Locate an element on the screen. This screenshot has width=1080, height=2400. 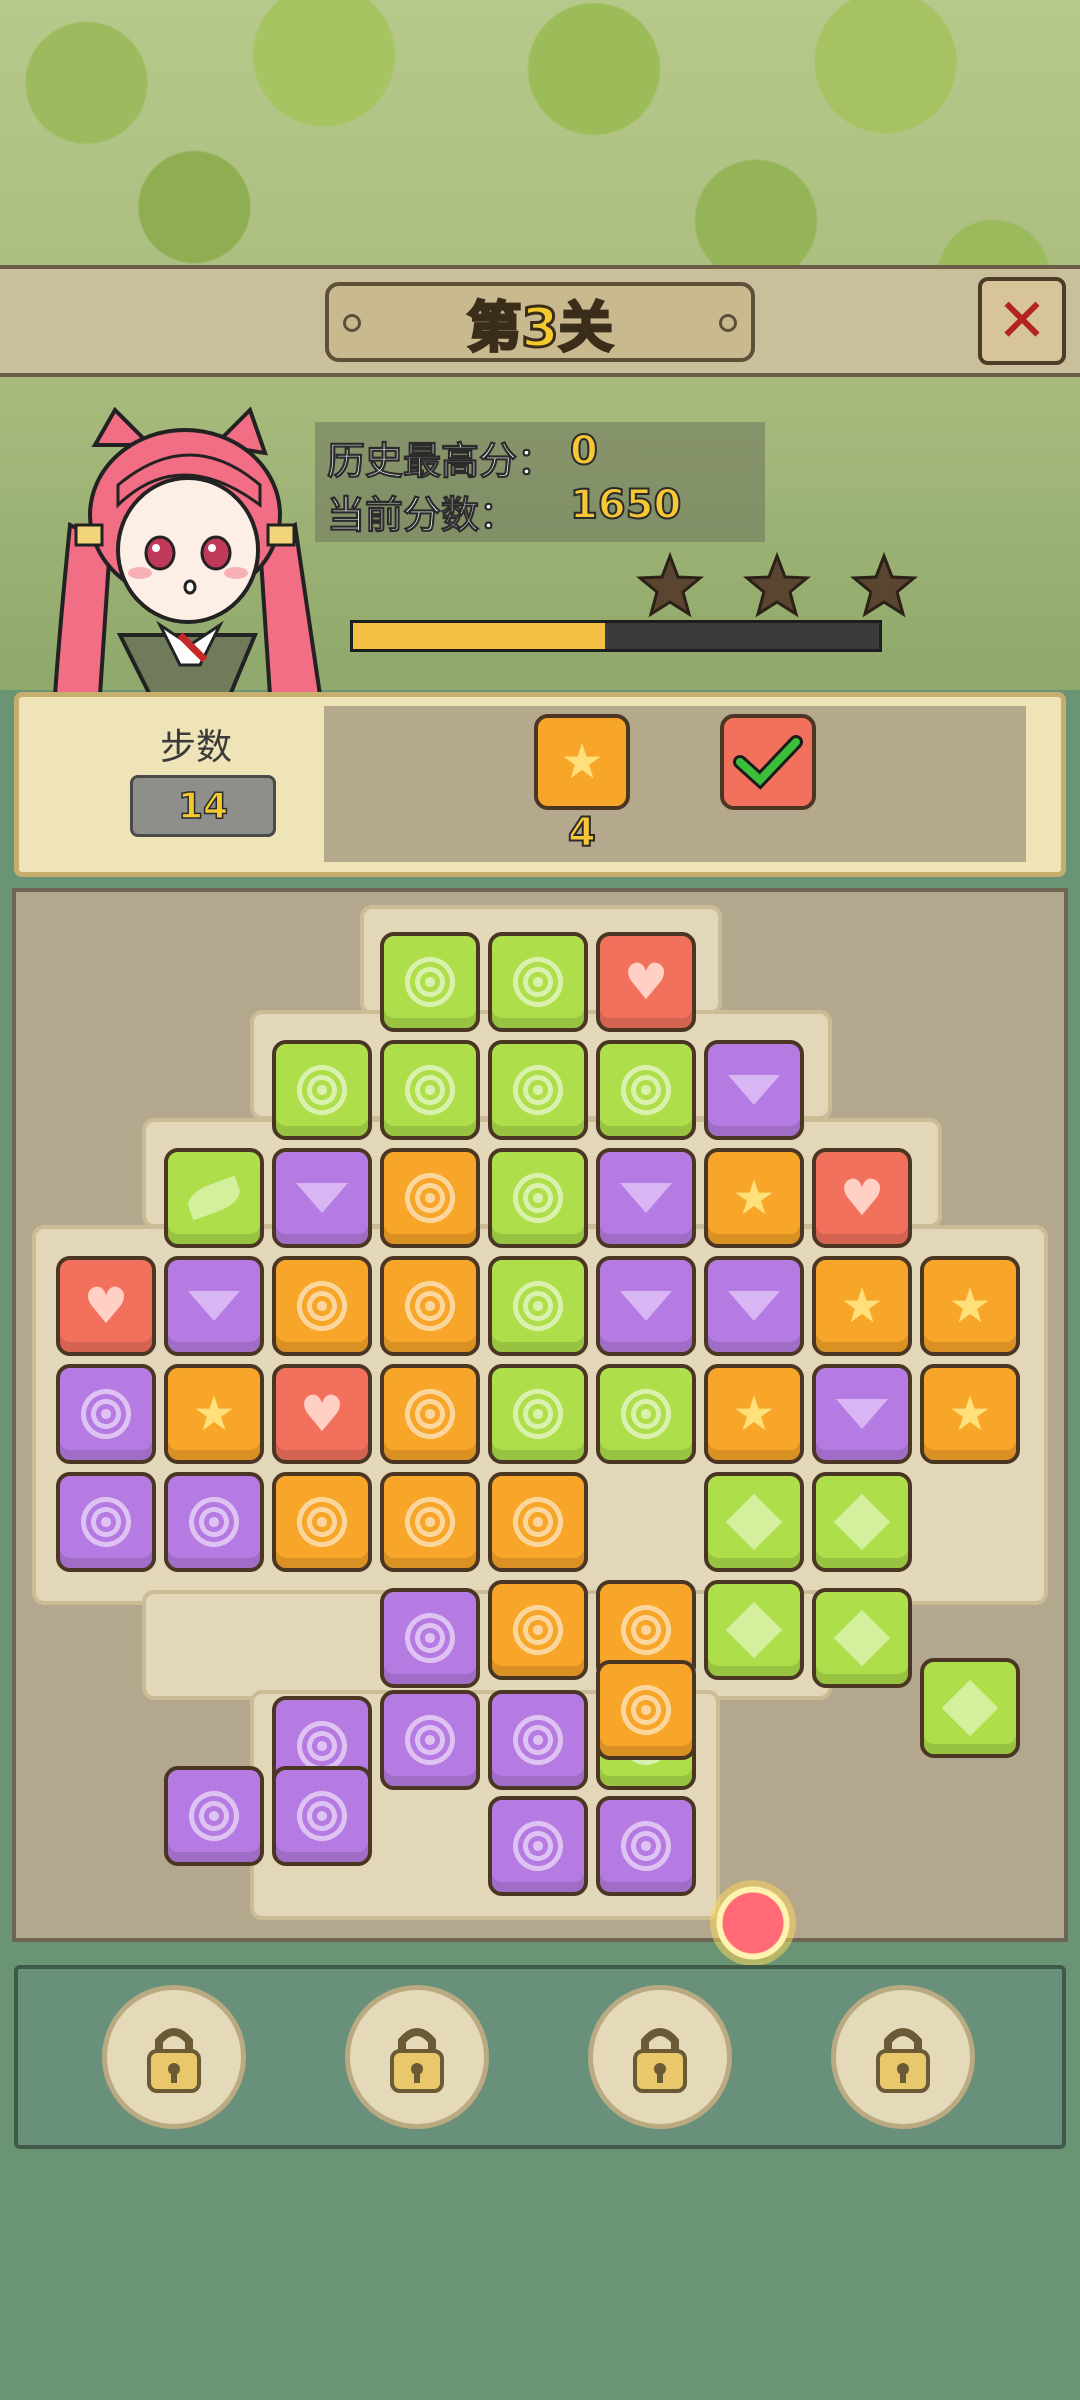
tool-swap-button is located at coordinates (417, 2057).